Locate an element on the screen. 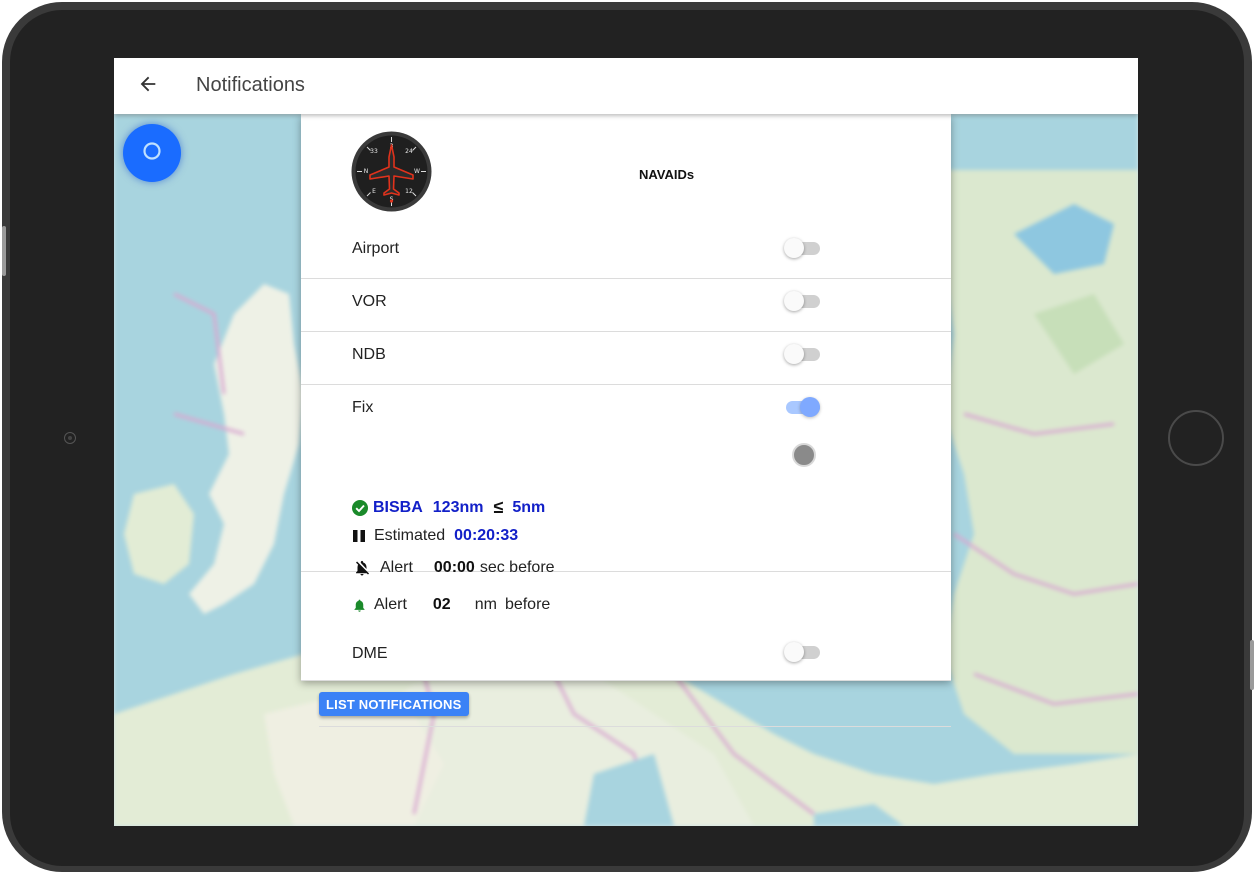 The image size is (1256, 876). alert-time-label: Alert is located at coordinates (396, 567).